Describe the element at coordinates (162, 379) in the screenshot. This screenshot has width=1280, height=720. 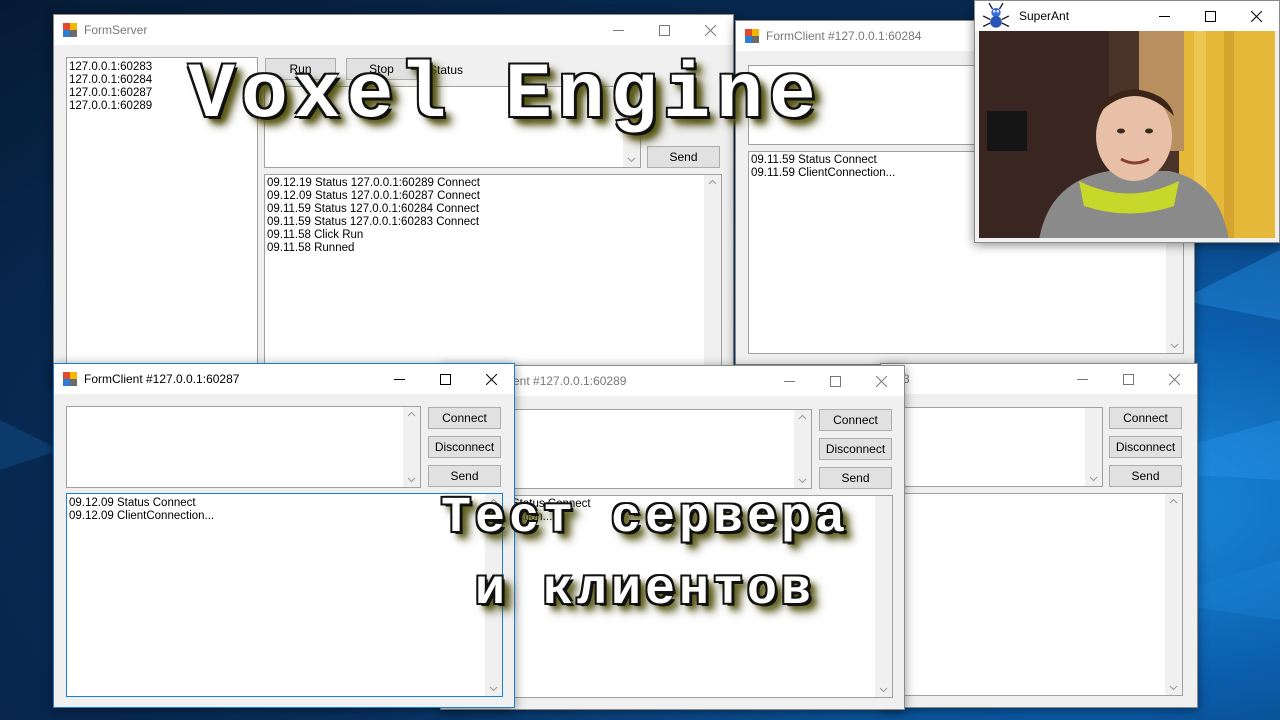
I see `window-title: FormClient #127.0.0.1:60287` at that location.